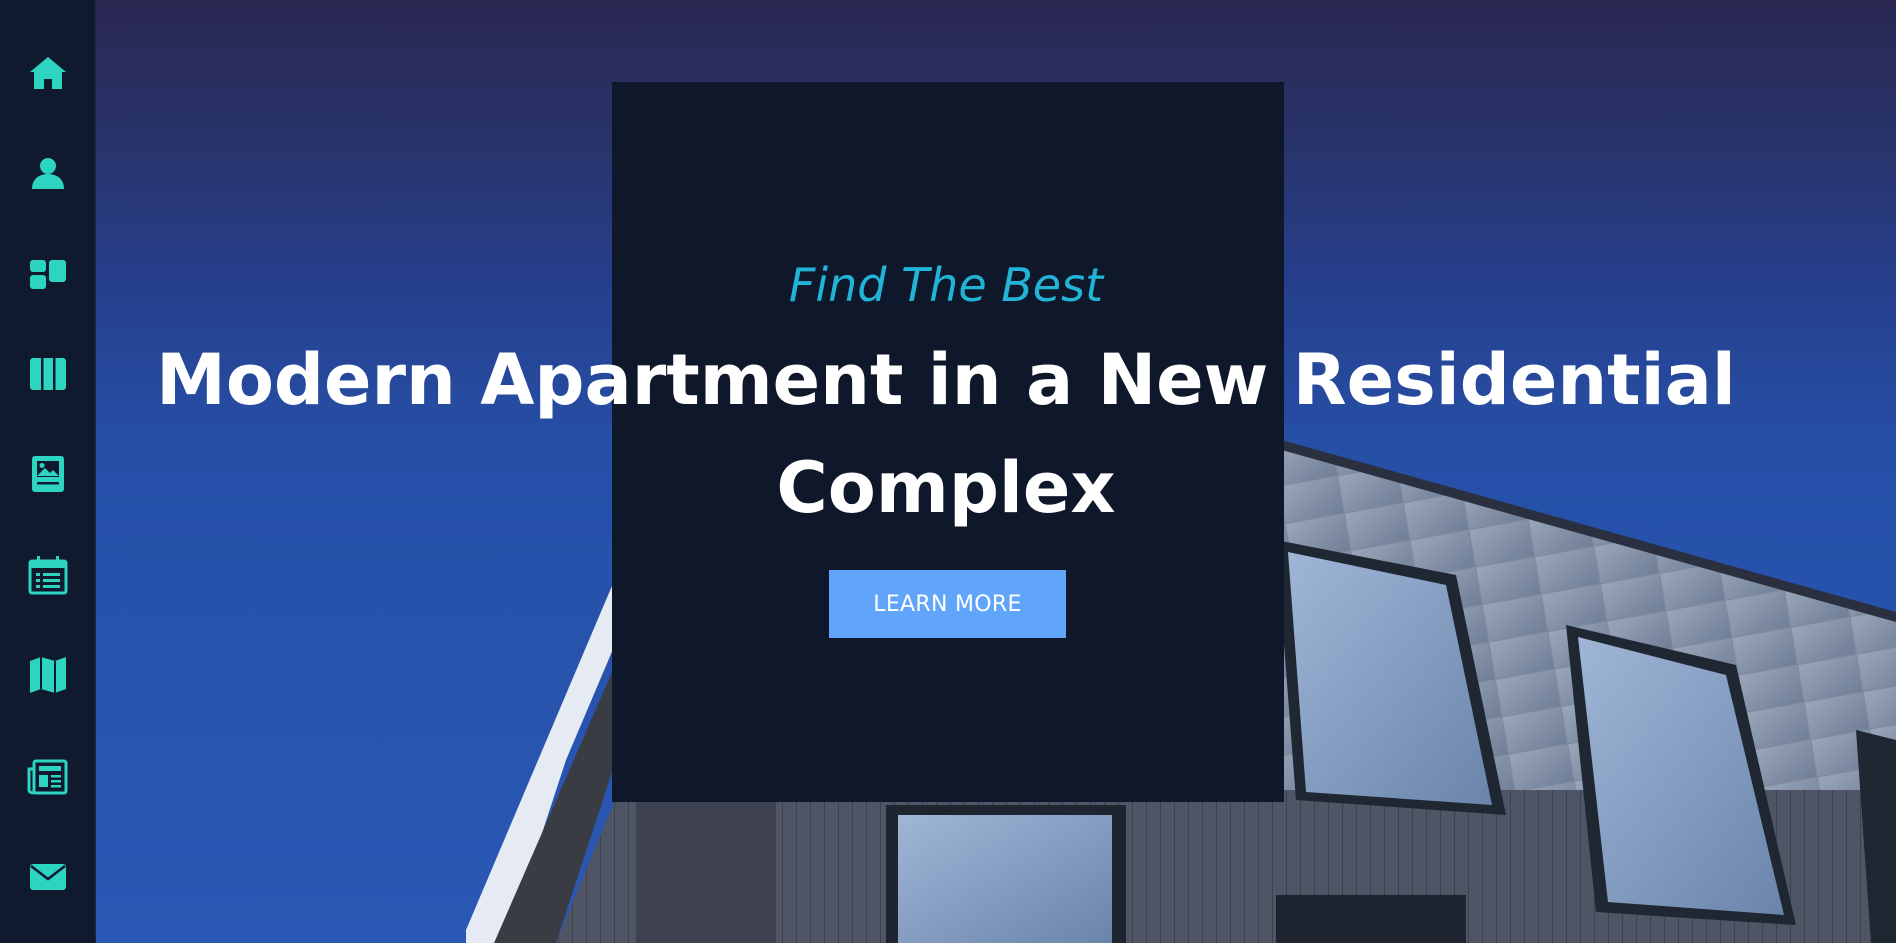 Image resolution: width=1896 pixels, height=943 pixels. I want to click on map-icon, so click(48, 675).